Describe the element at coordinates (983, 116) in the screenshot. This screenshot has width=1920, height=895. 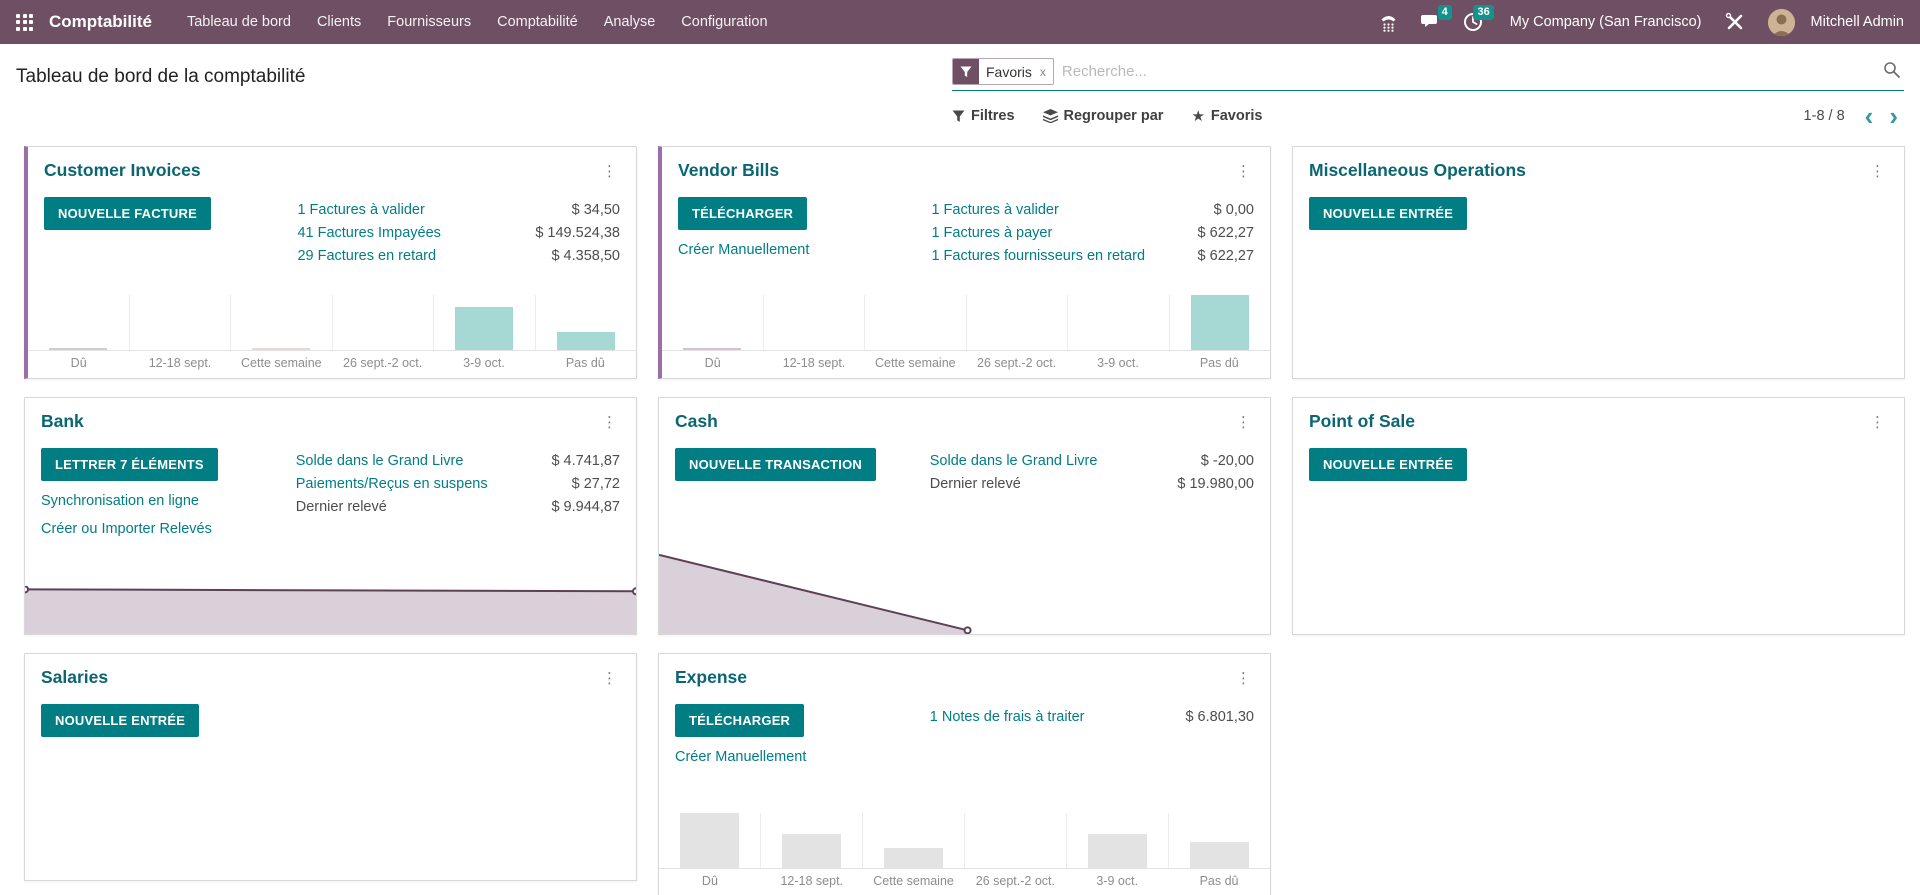
I see `filters-button: Filtres` at that location.